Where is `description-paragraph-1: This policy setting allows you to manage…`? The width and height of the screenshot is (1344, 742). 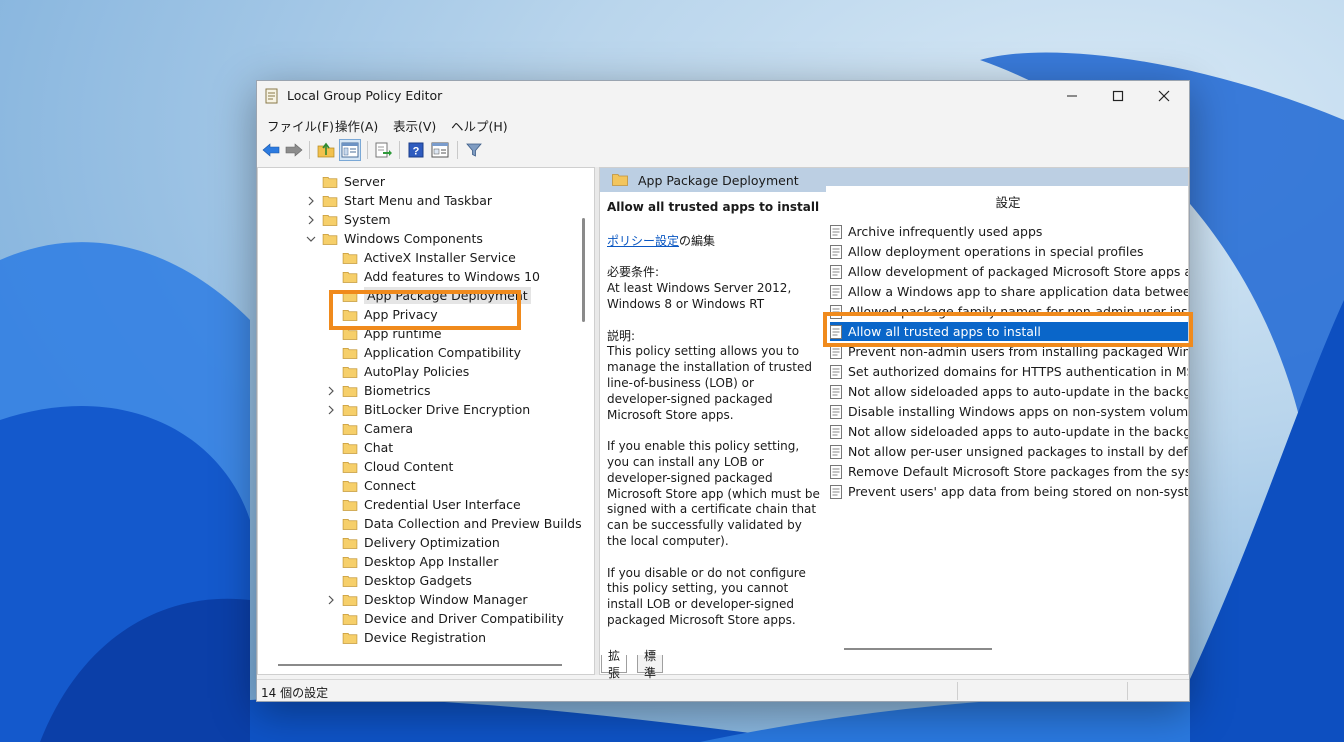 description-paragraph-1: This policy setting allows you to manage… is located at coordinates (709, 383).